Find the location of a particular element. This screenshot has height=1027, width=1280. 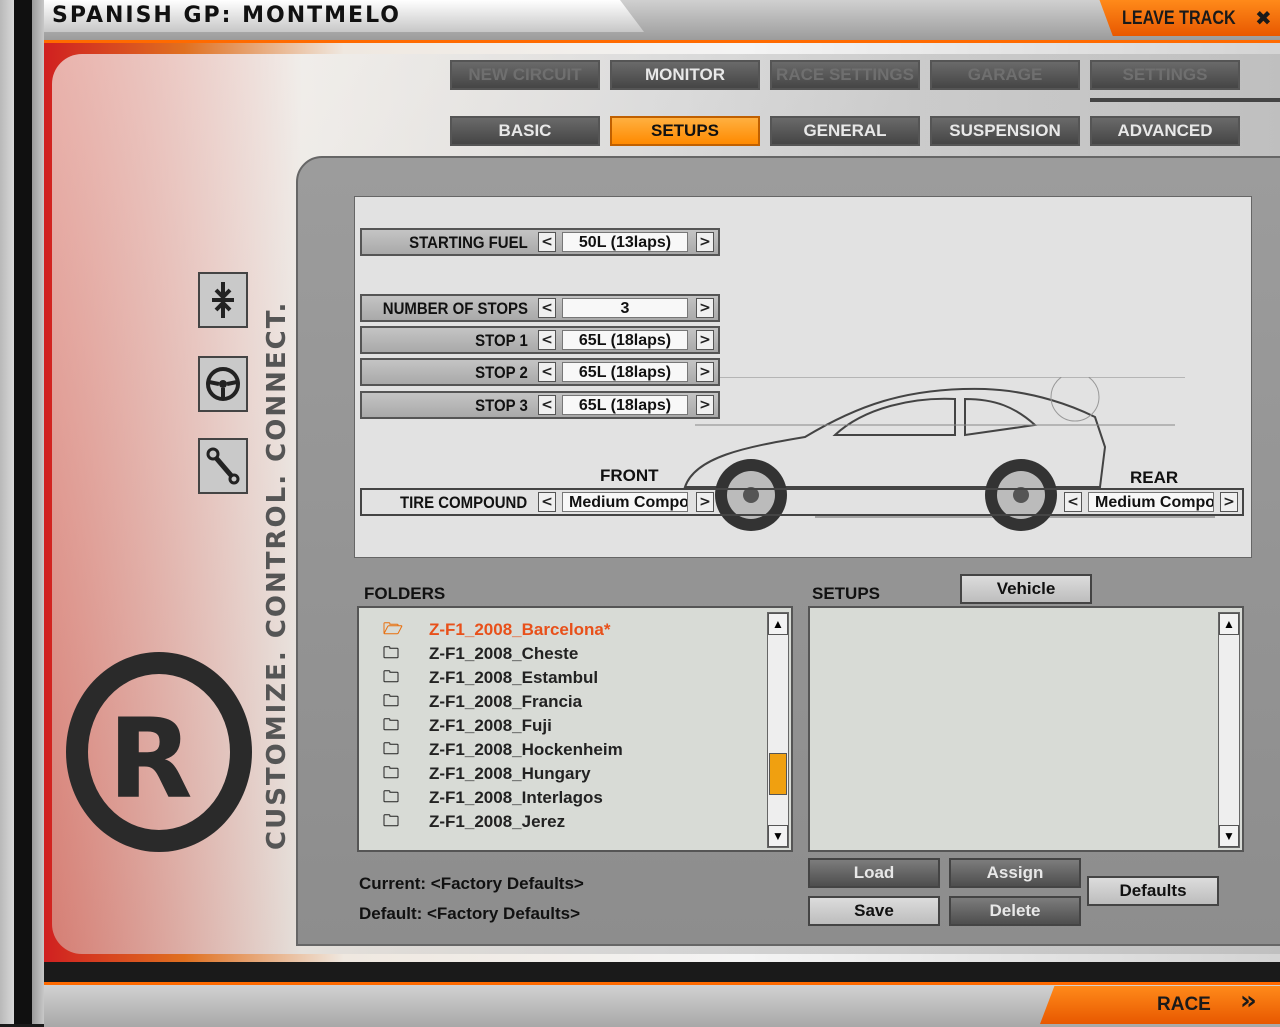

stop-2-row: STOP 2 < 65L (18laps) > is located at coordinates (540, 372).